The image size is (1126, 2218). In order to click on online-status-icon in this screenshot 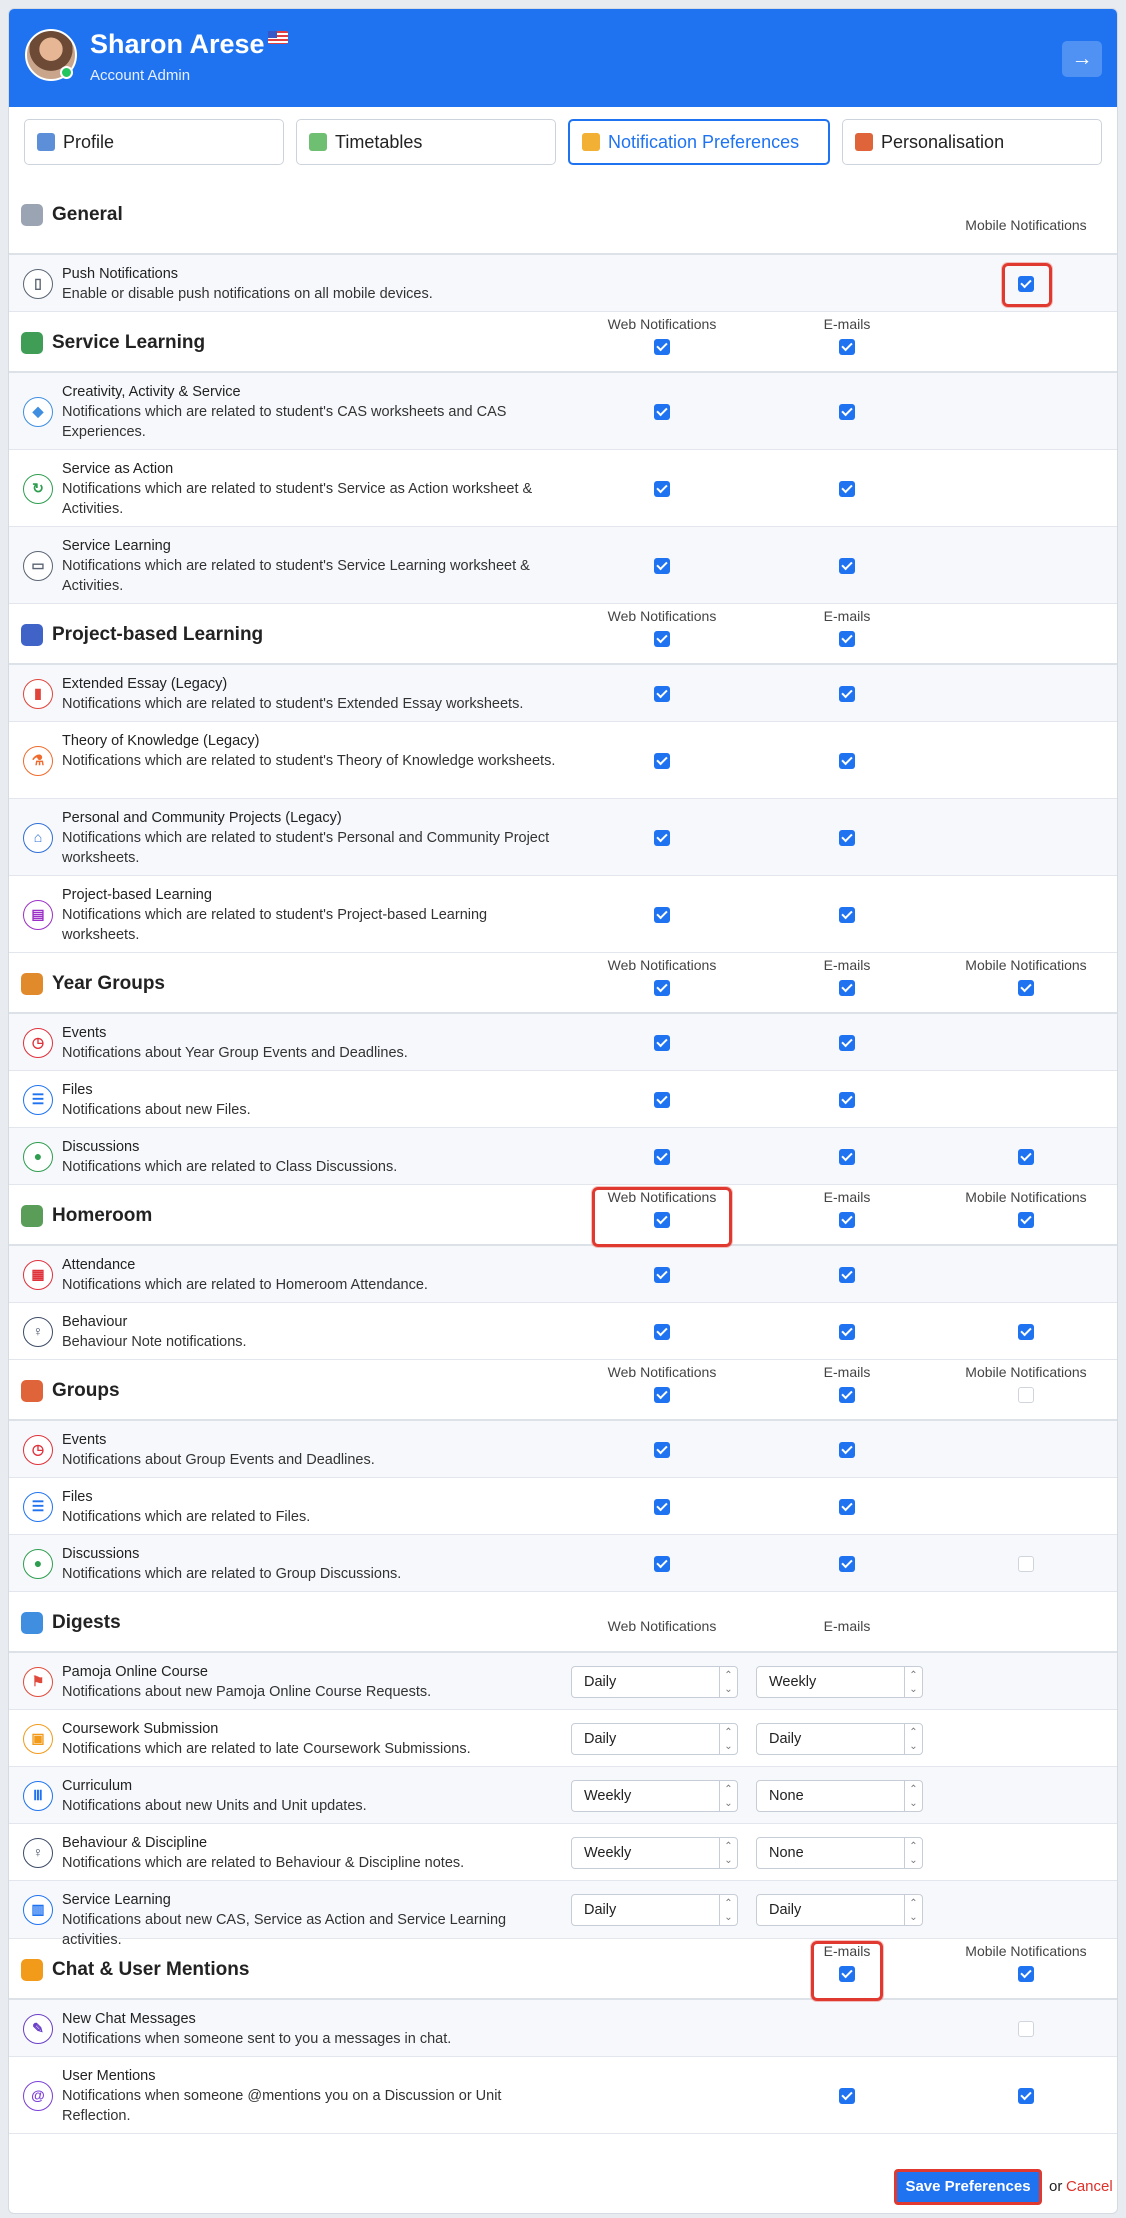, I will do `click(66, 72)`.